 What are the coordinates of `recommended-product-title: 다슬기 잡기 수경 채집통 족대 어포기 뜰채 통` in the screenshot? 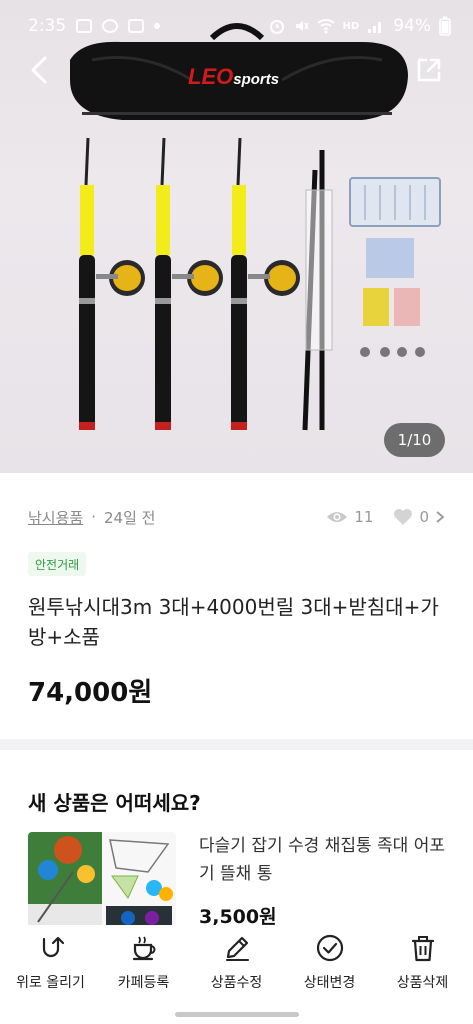 It's located at (322, 860).